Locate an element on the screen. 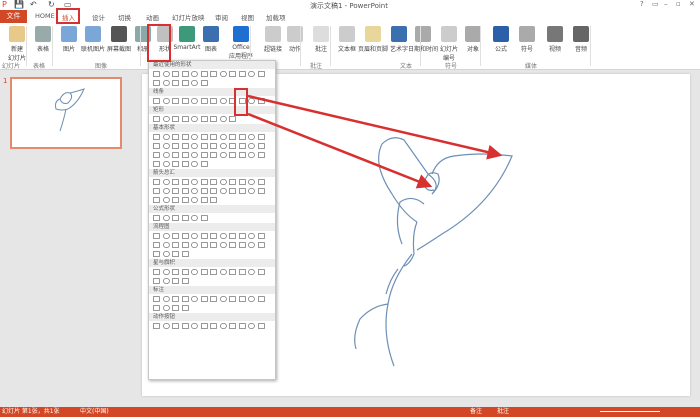 The width and height of the screenshot is (700, 417). arrow-to-petal is located at coordinates (340, 150).